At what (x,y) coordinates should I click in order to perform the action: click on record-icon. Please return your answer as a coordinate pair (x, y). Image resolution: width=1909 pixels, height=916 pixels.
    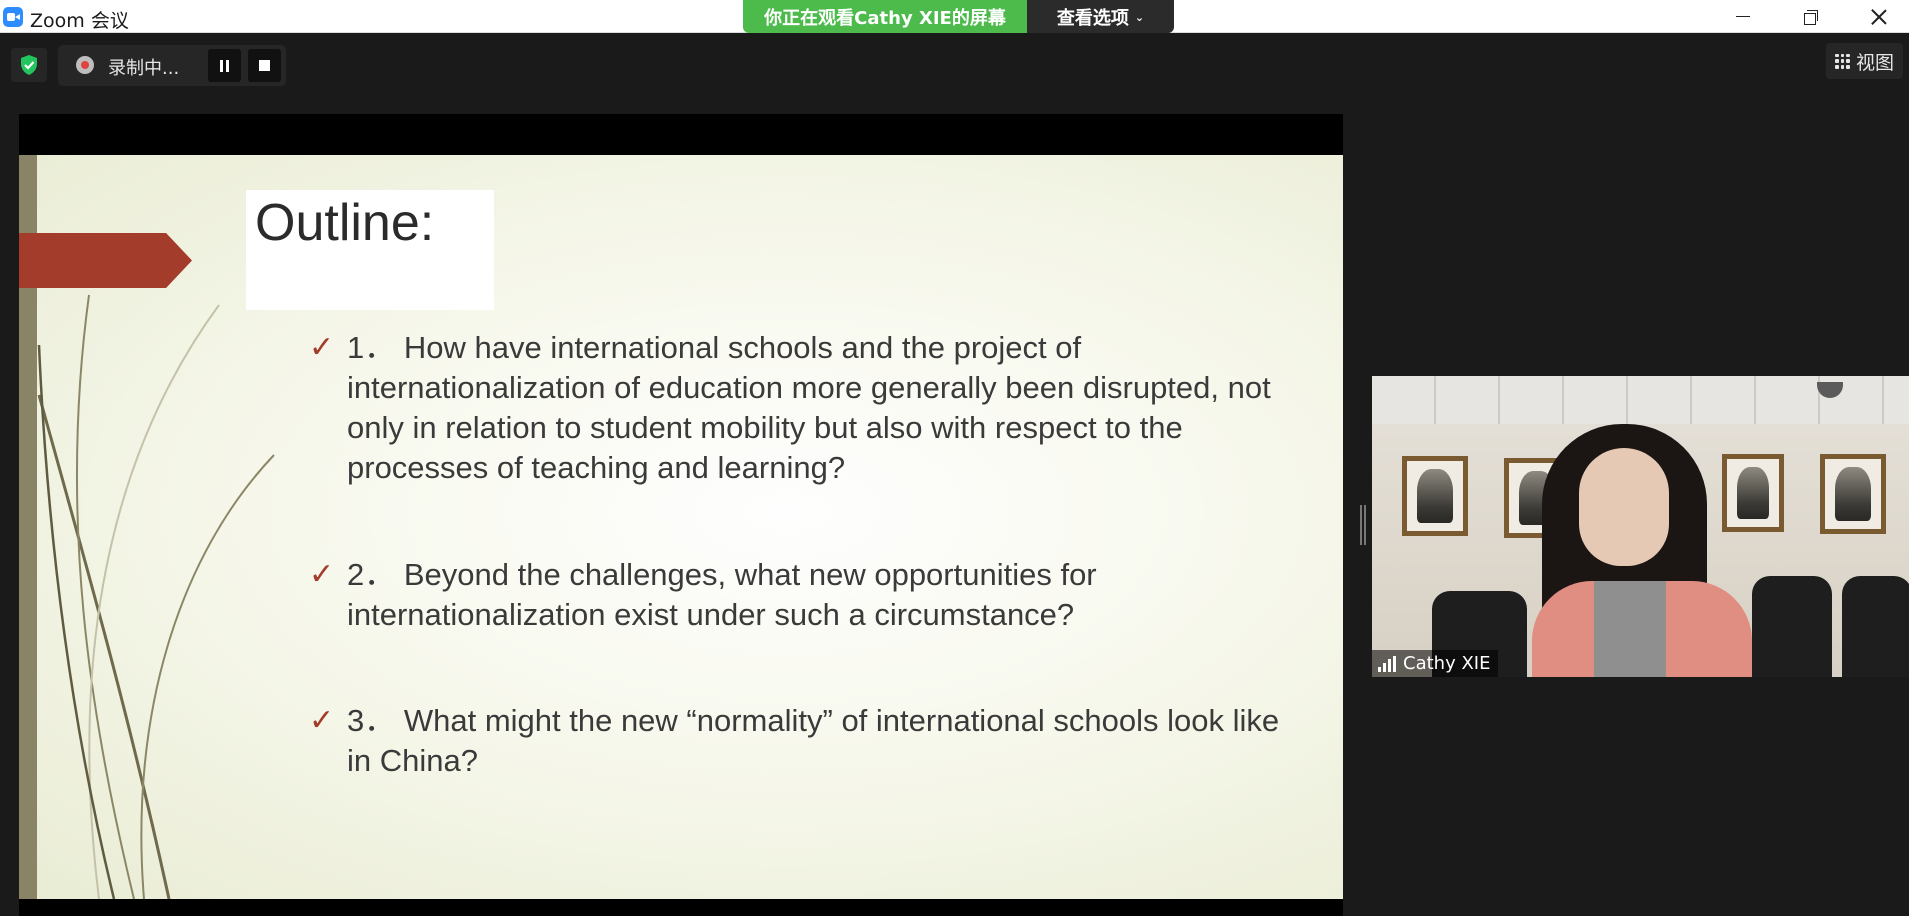
    Looking at the image, I should click on (85, 65).